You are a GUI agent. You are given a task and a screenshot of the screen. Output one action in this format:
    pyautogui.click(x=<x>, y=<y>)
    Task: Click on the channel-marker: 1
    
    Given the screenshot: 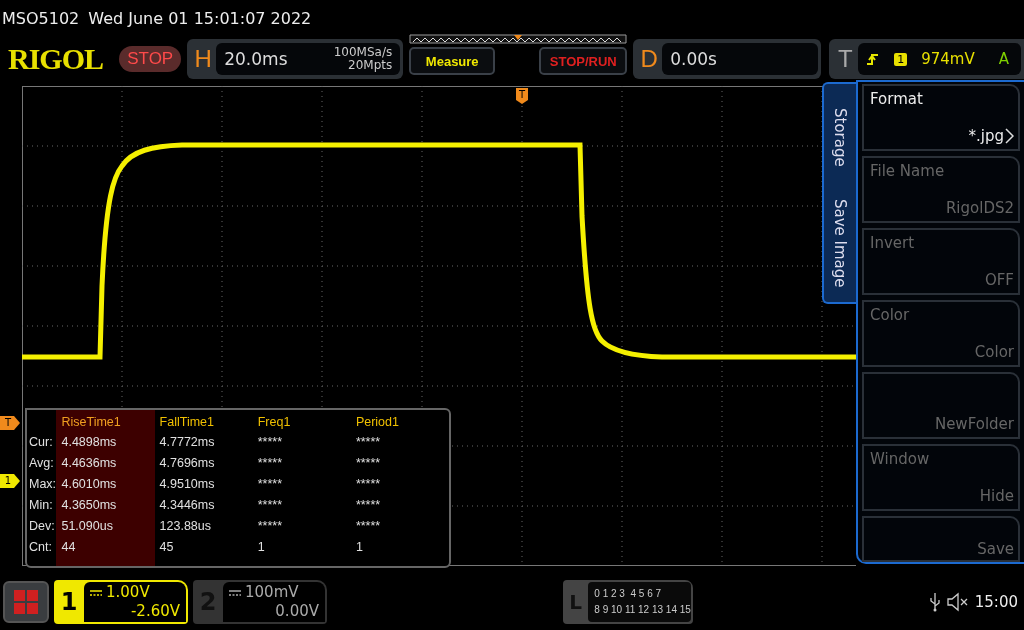 What is the action you would take?
    pyautogui.click(x=10, y=481)
    